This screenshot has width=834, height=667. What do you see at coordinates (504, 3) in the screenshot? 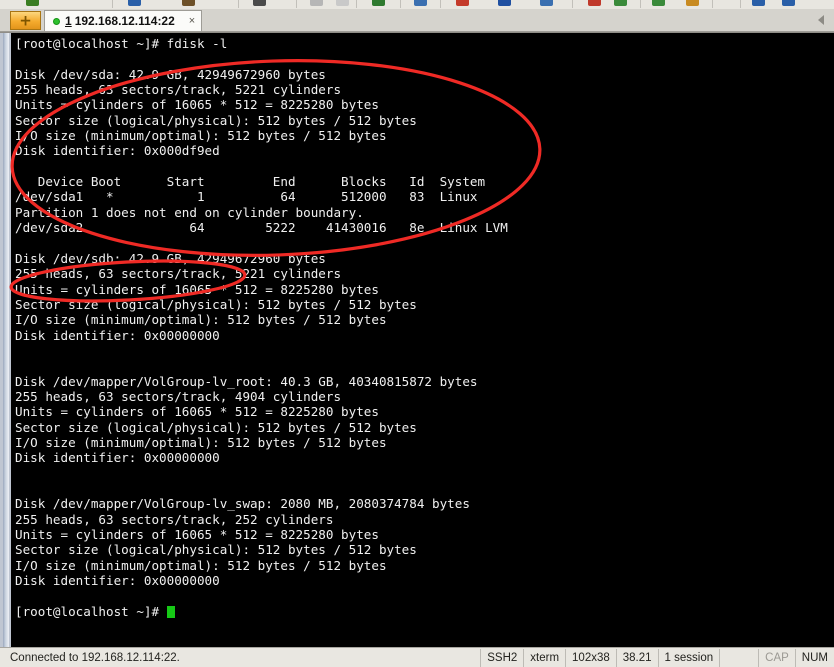
I see `globe-icon` at bounding box center [504, 3].